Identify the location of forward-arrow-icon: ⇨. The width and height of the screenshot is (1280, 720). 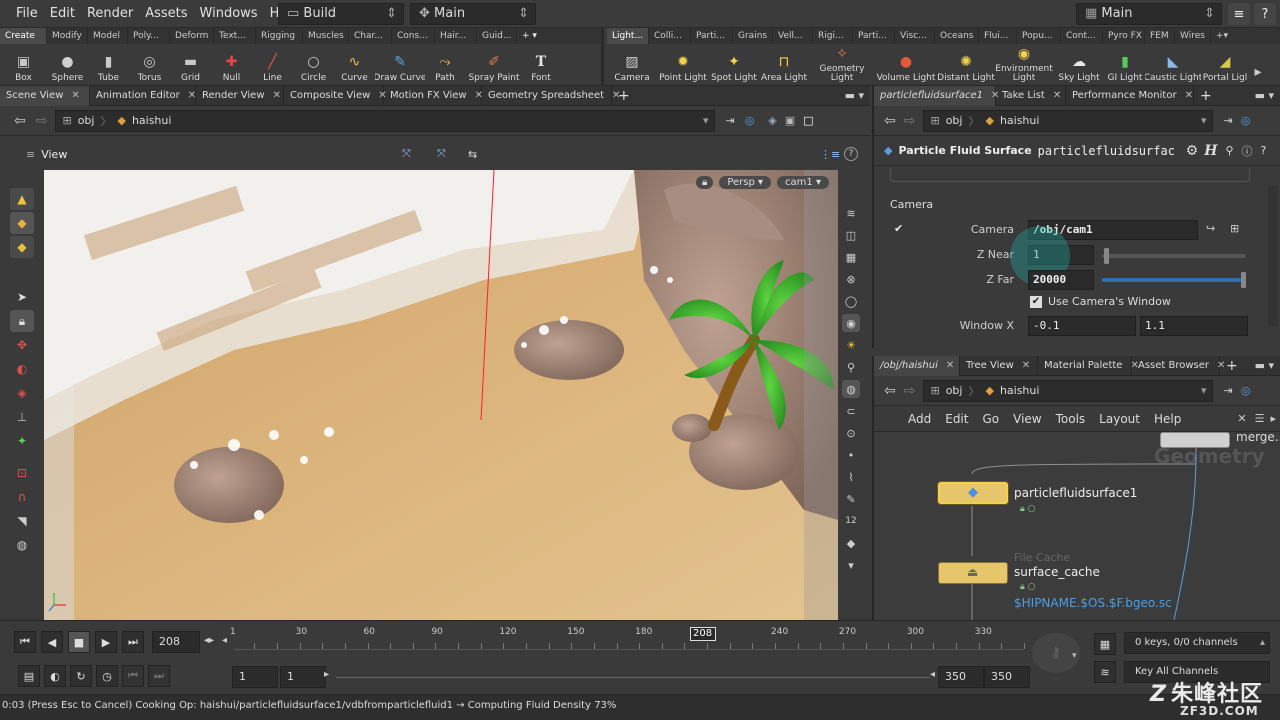
(910, 391).